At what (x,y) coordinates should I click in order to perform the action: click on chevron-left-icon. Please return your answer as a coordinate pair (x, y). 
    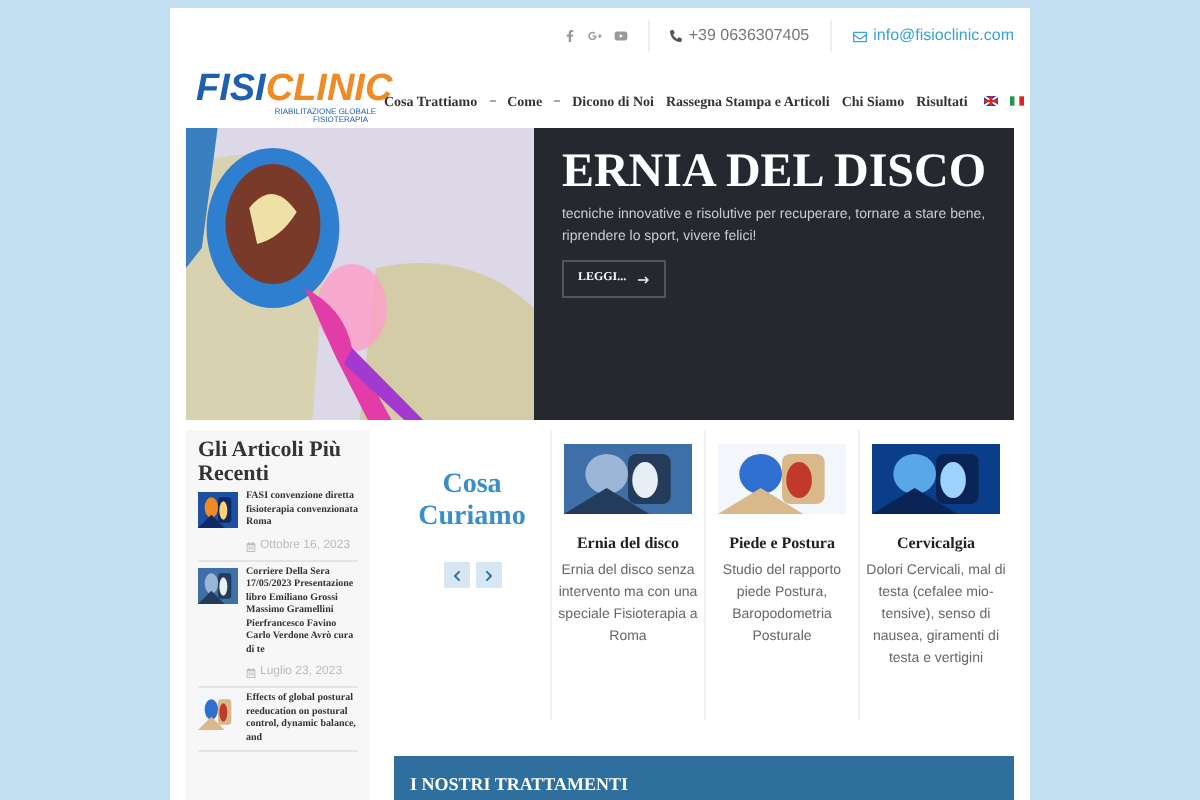
    Looking at the image, I should click on (456, 575).